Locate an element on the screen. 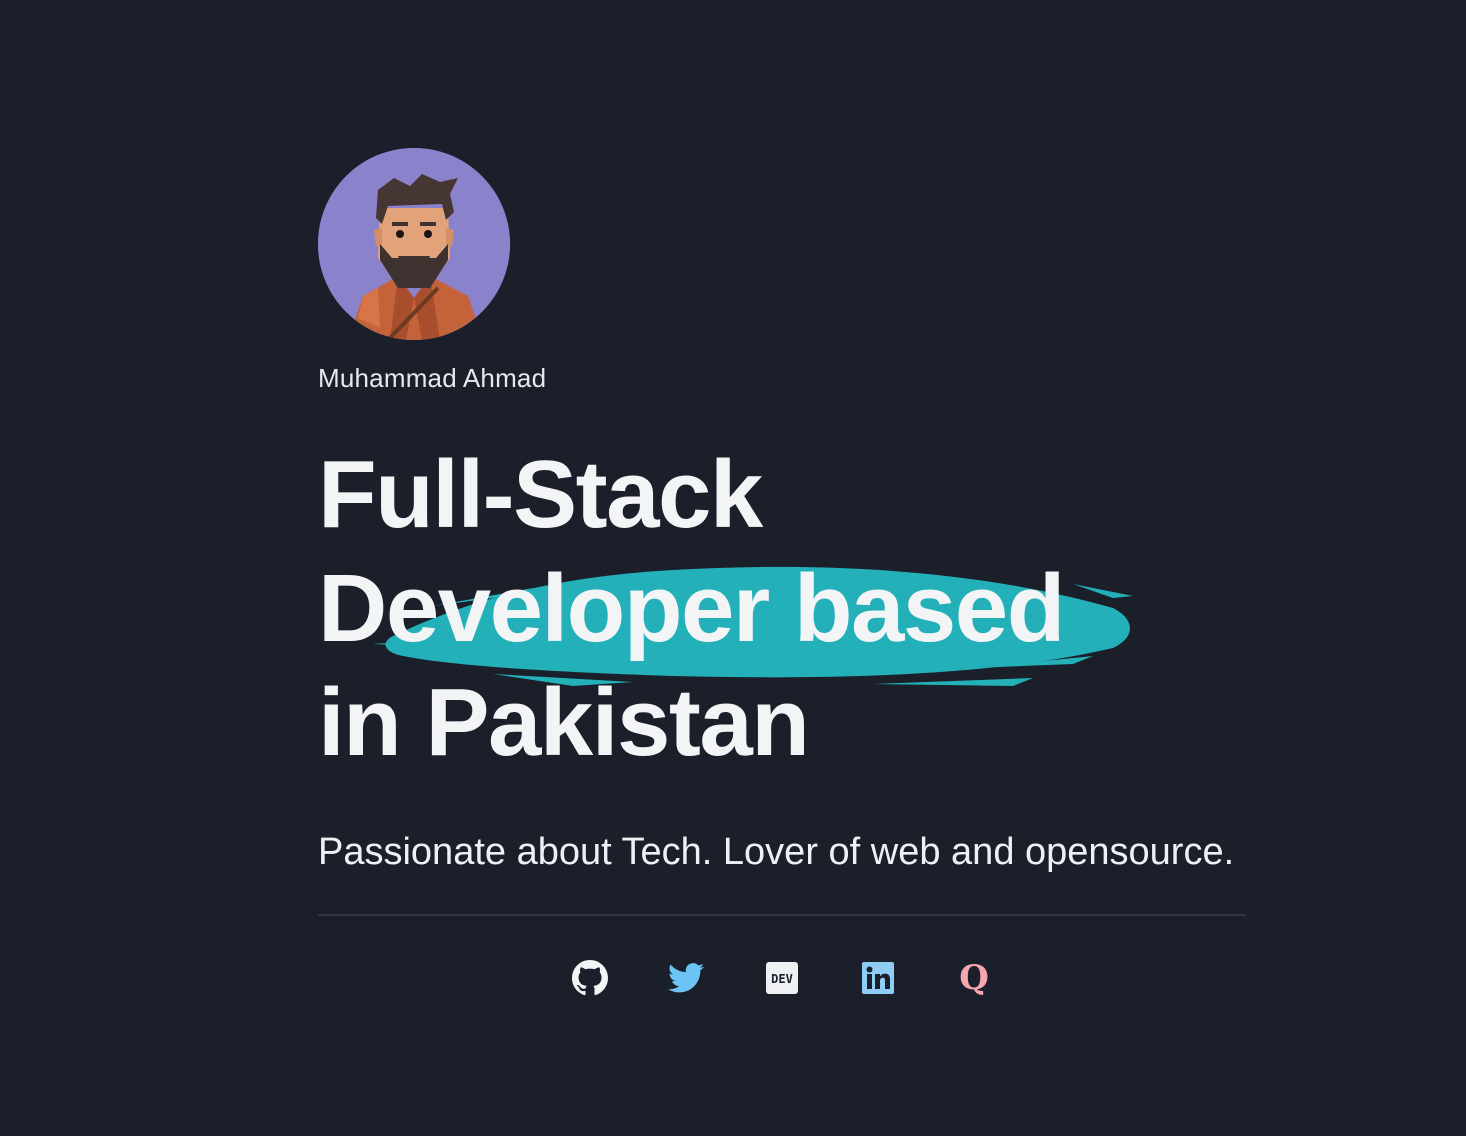 The width and height of the screenshot is (1466, 1136). linkedin-link is located at coordinates (878, 978).